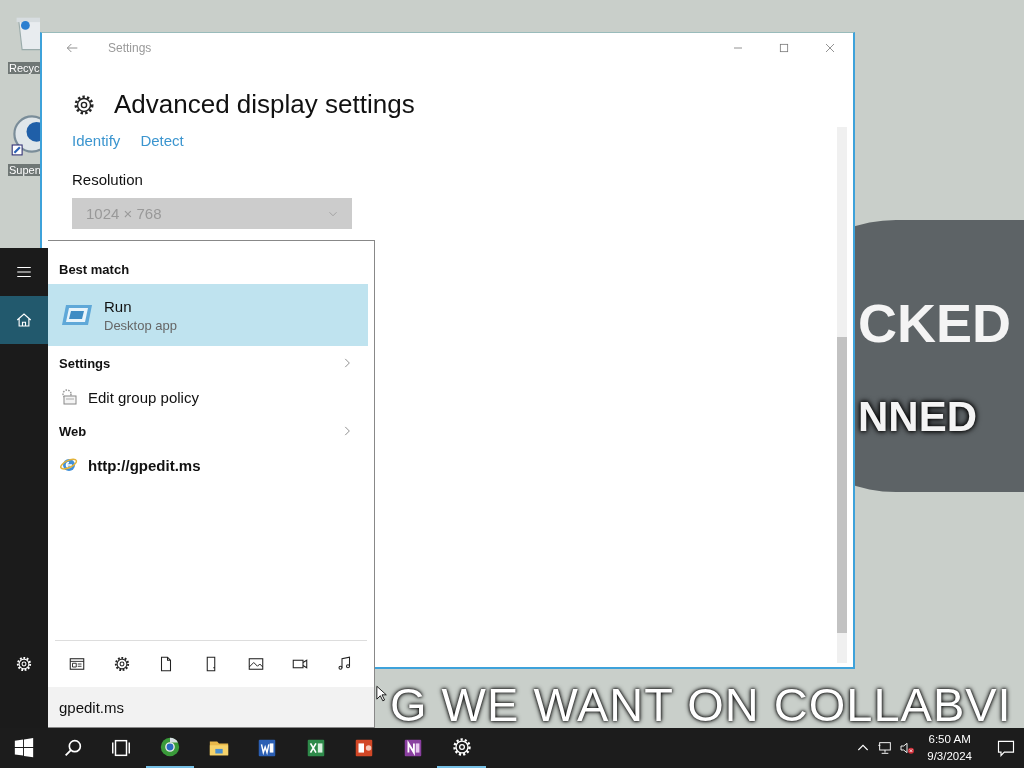 The width and height of the screenshot is (1024, 768). What do you see at coordinates (77, 664) in the screenshot?
I see `apps-filter-icon` at bounding box center [77, 664].